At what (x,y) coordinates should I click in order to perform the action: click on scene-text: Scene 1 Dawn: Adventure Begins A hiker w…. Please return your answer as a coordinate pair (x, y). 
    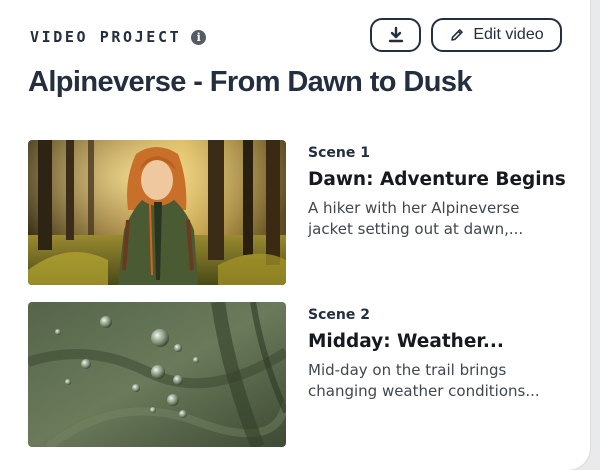
    Looking at the image, I should click on (438, 192).